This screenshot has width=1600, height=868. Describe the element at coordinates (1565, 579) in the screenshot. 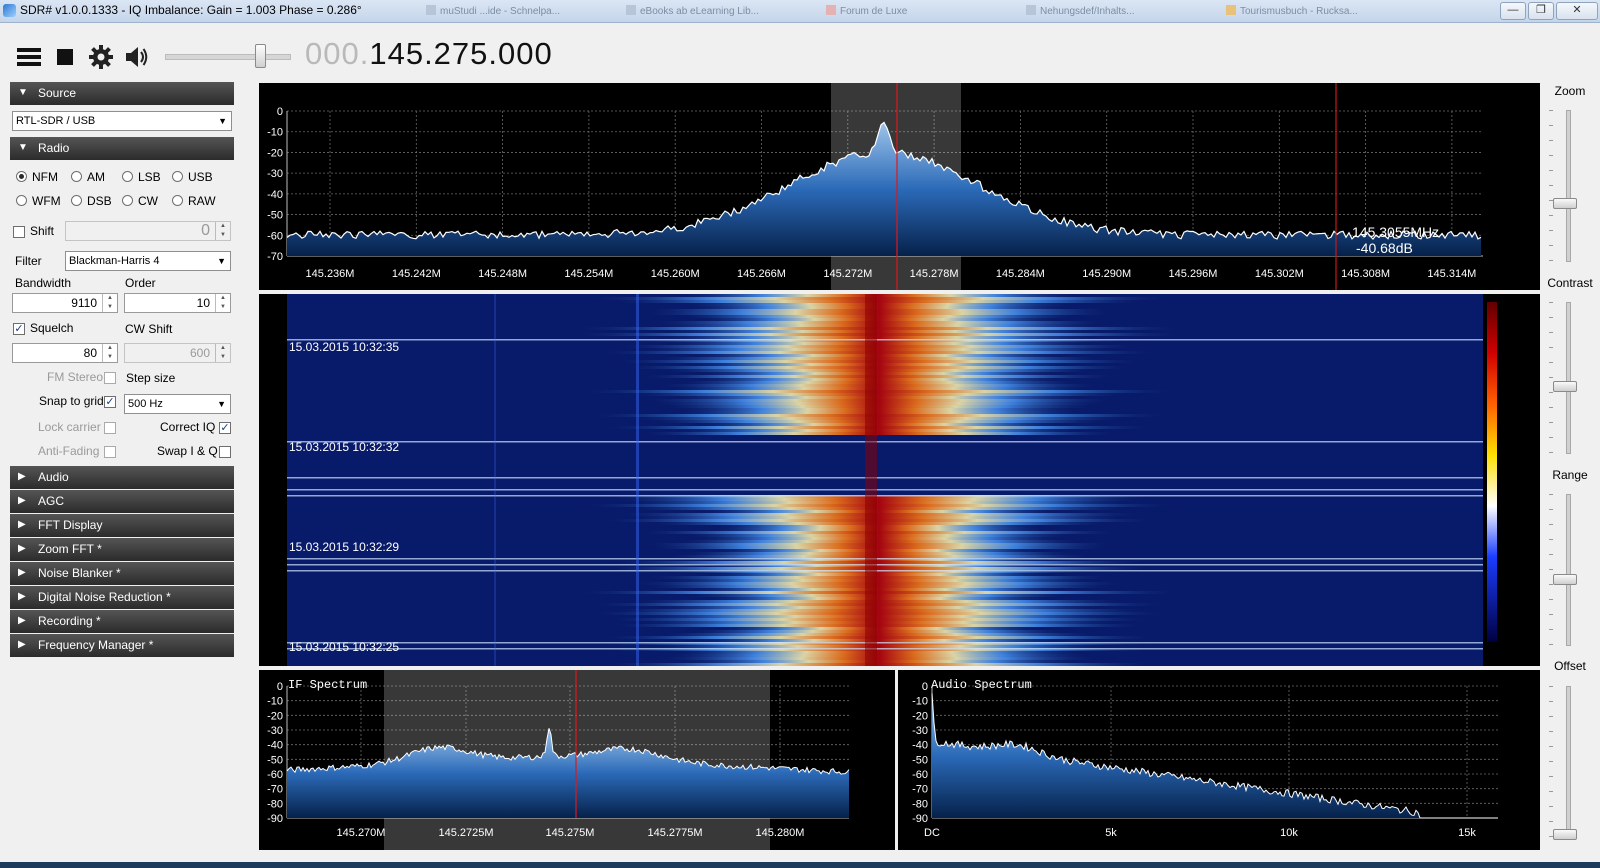

I see `range-slider-thumb` at that location.